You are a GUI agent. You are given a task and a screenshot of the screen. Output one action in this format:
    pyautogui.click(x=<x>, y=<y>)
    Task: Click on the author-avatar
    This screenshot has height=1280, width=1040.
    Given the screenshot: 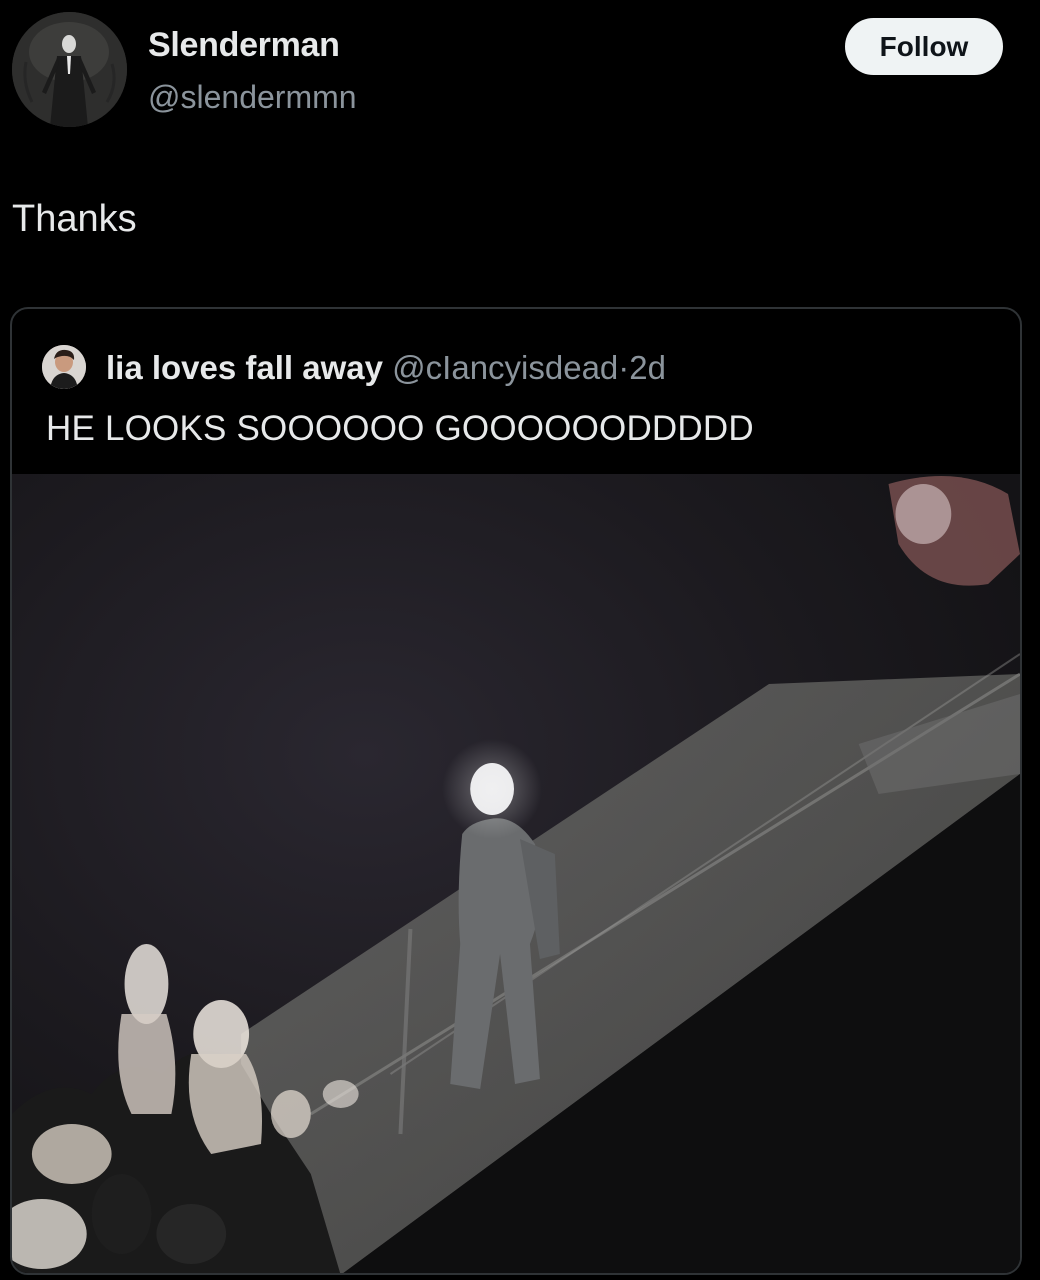 What is the action you would take?
    pyautogui.click(x=69, y=69)
    